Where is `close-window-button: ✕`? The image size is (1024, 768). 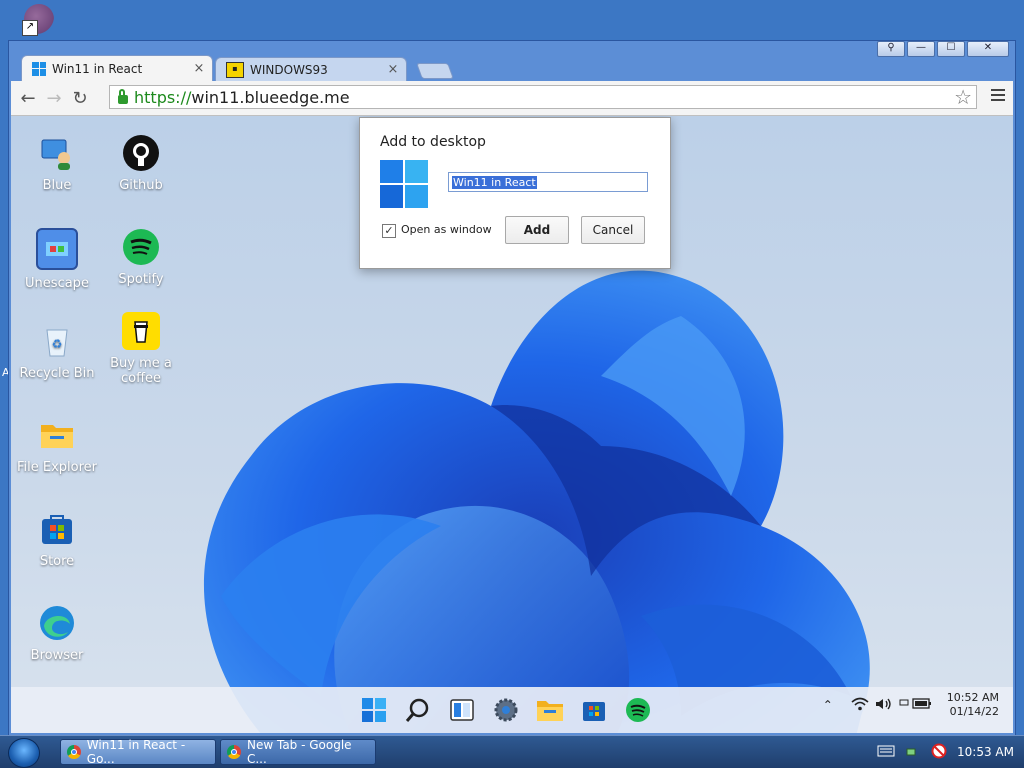 close-window-button: ✕ is located at coordinates (988, 49).